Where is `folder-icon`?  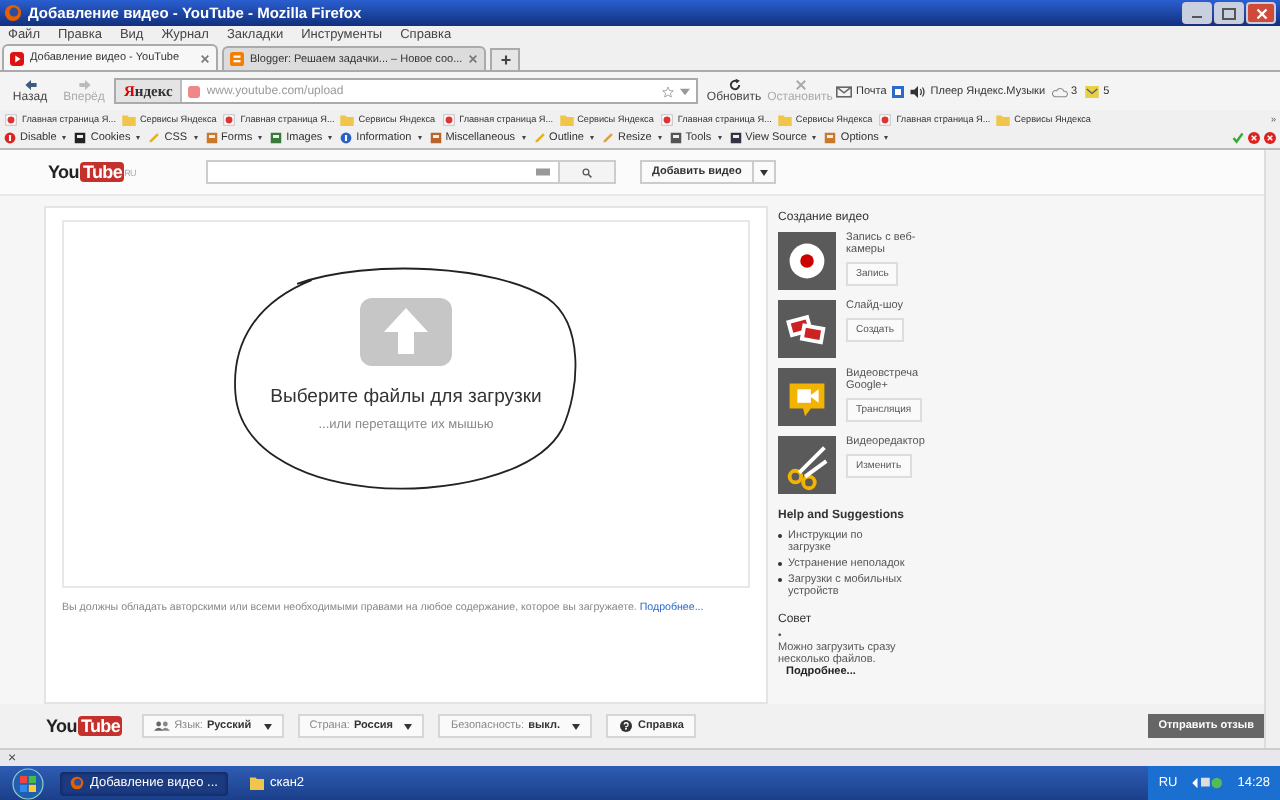
folder-icon is located at coordinates (256, 783).